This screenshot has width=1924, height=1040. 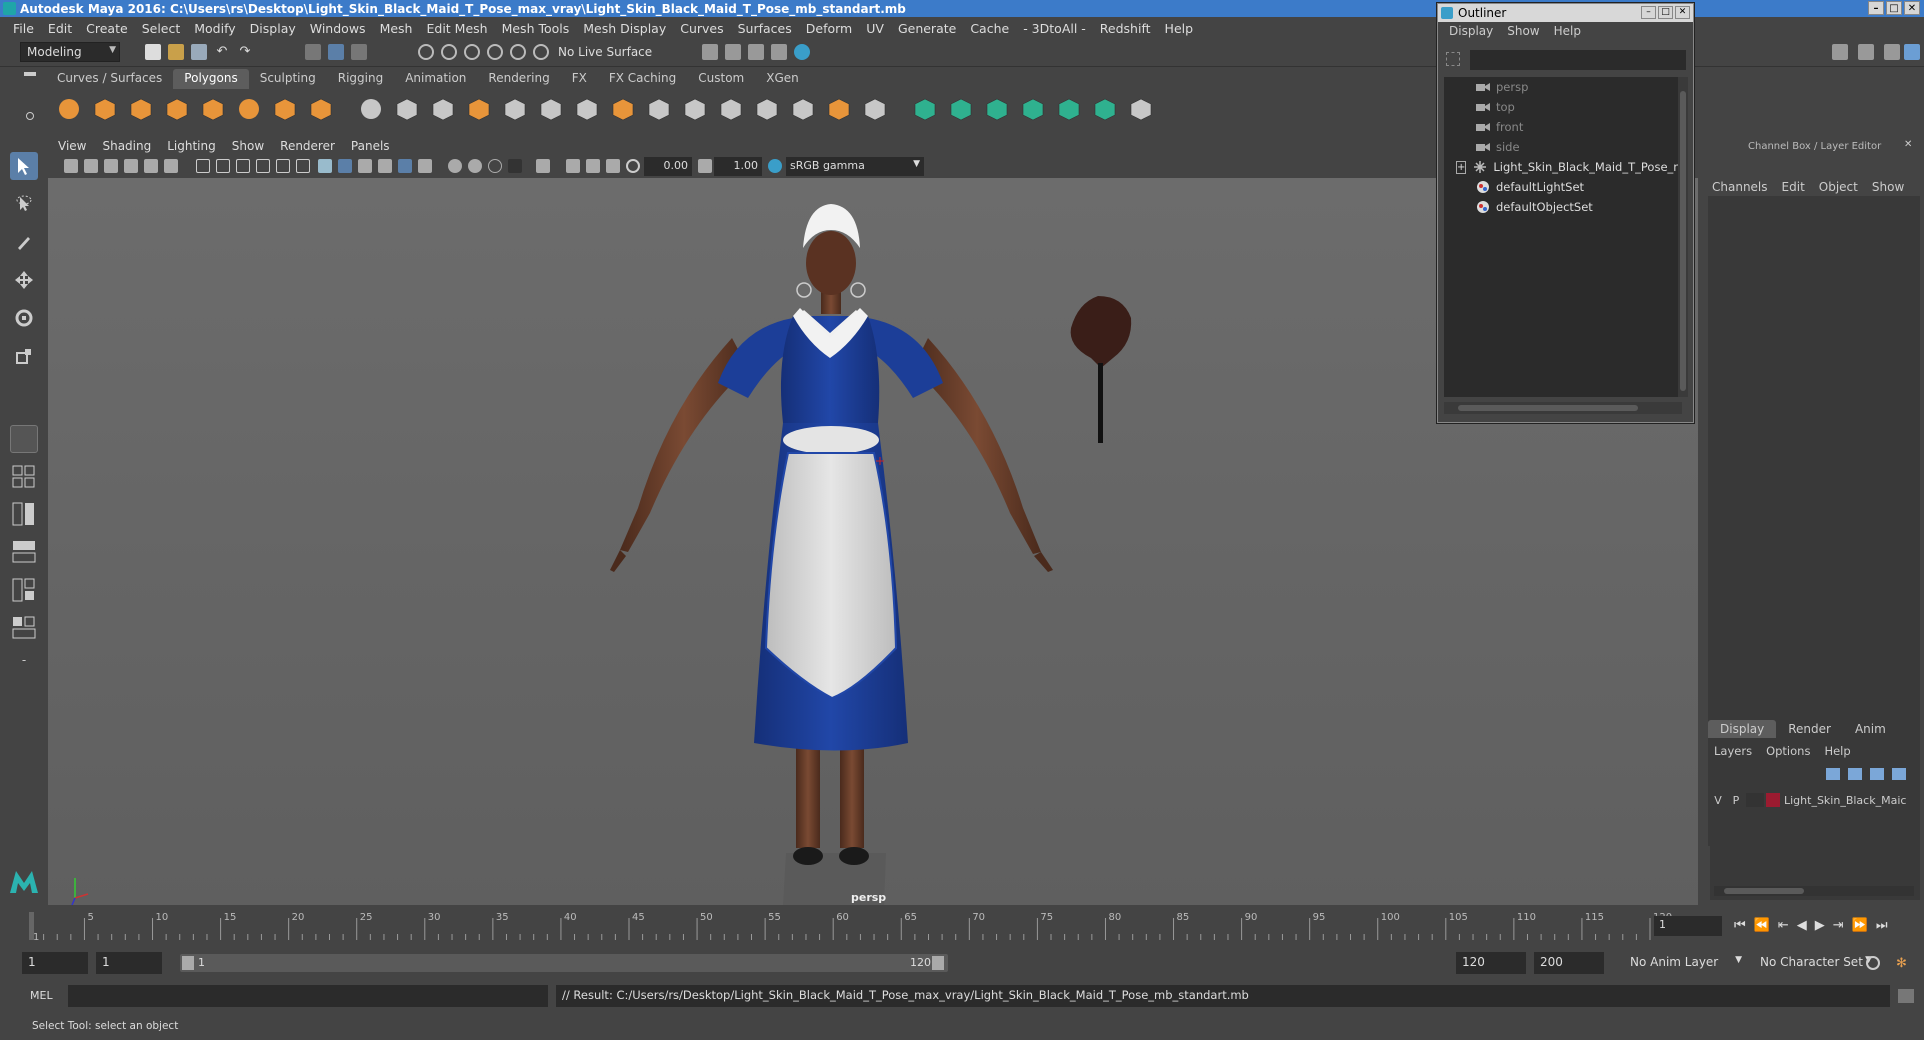 I want to click on anti-aliasing-icon, so click(x=495, y=166).